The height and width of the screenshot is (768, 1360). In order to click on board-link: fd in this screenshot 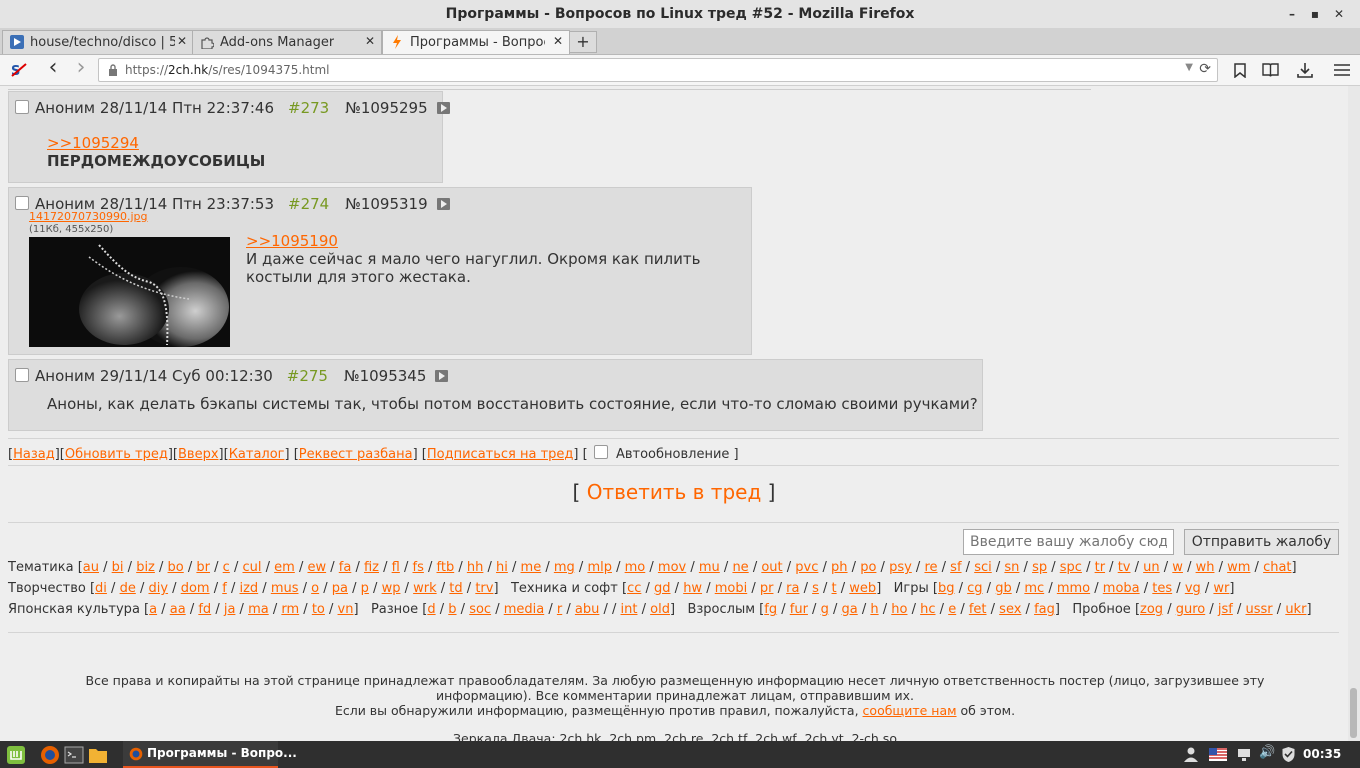, I will do `click(204, 609)`.